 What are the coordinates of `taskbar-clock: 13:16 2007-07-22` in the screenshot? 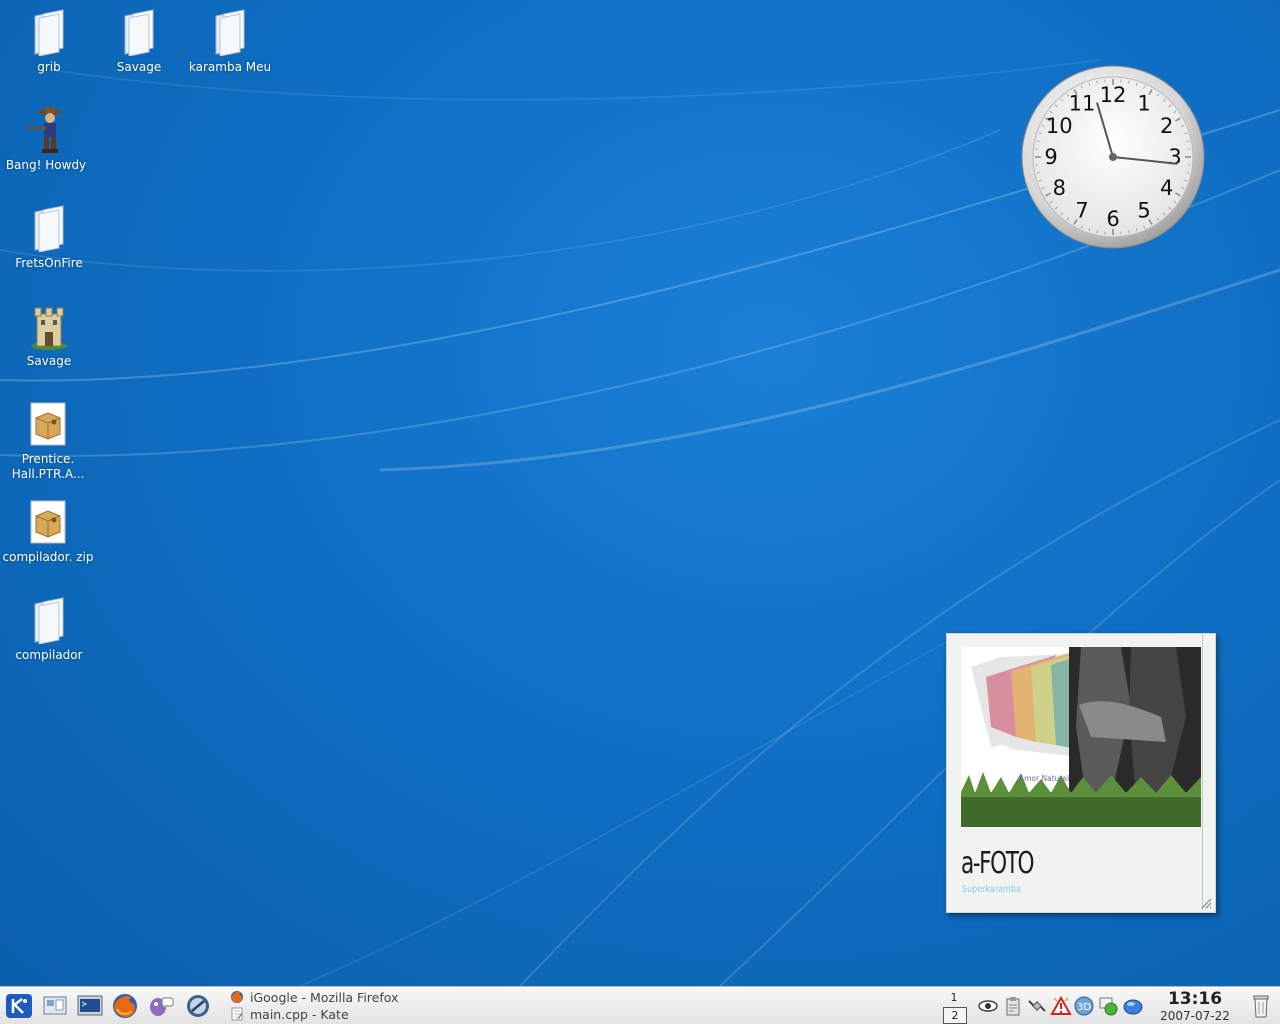 It's located at (1195, 1006).